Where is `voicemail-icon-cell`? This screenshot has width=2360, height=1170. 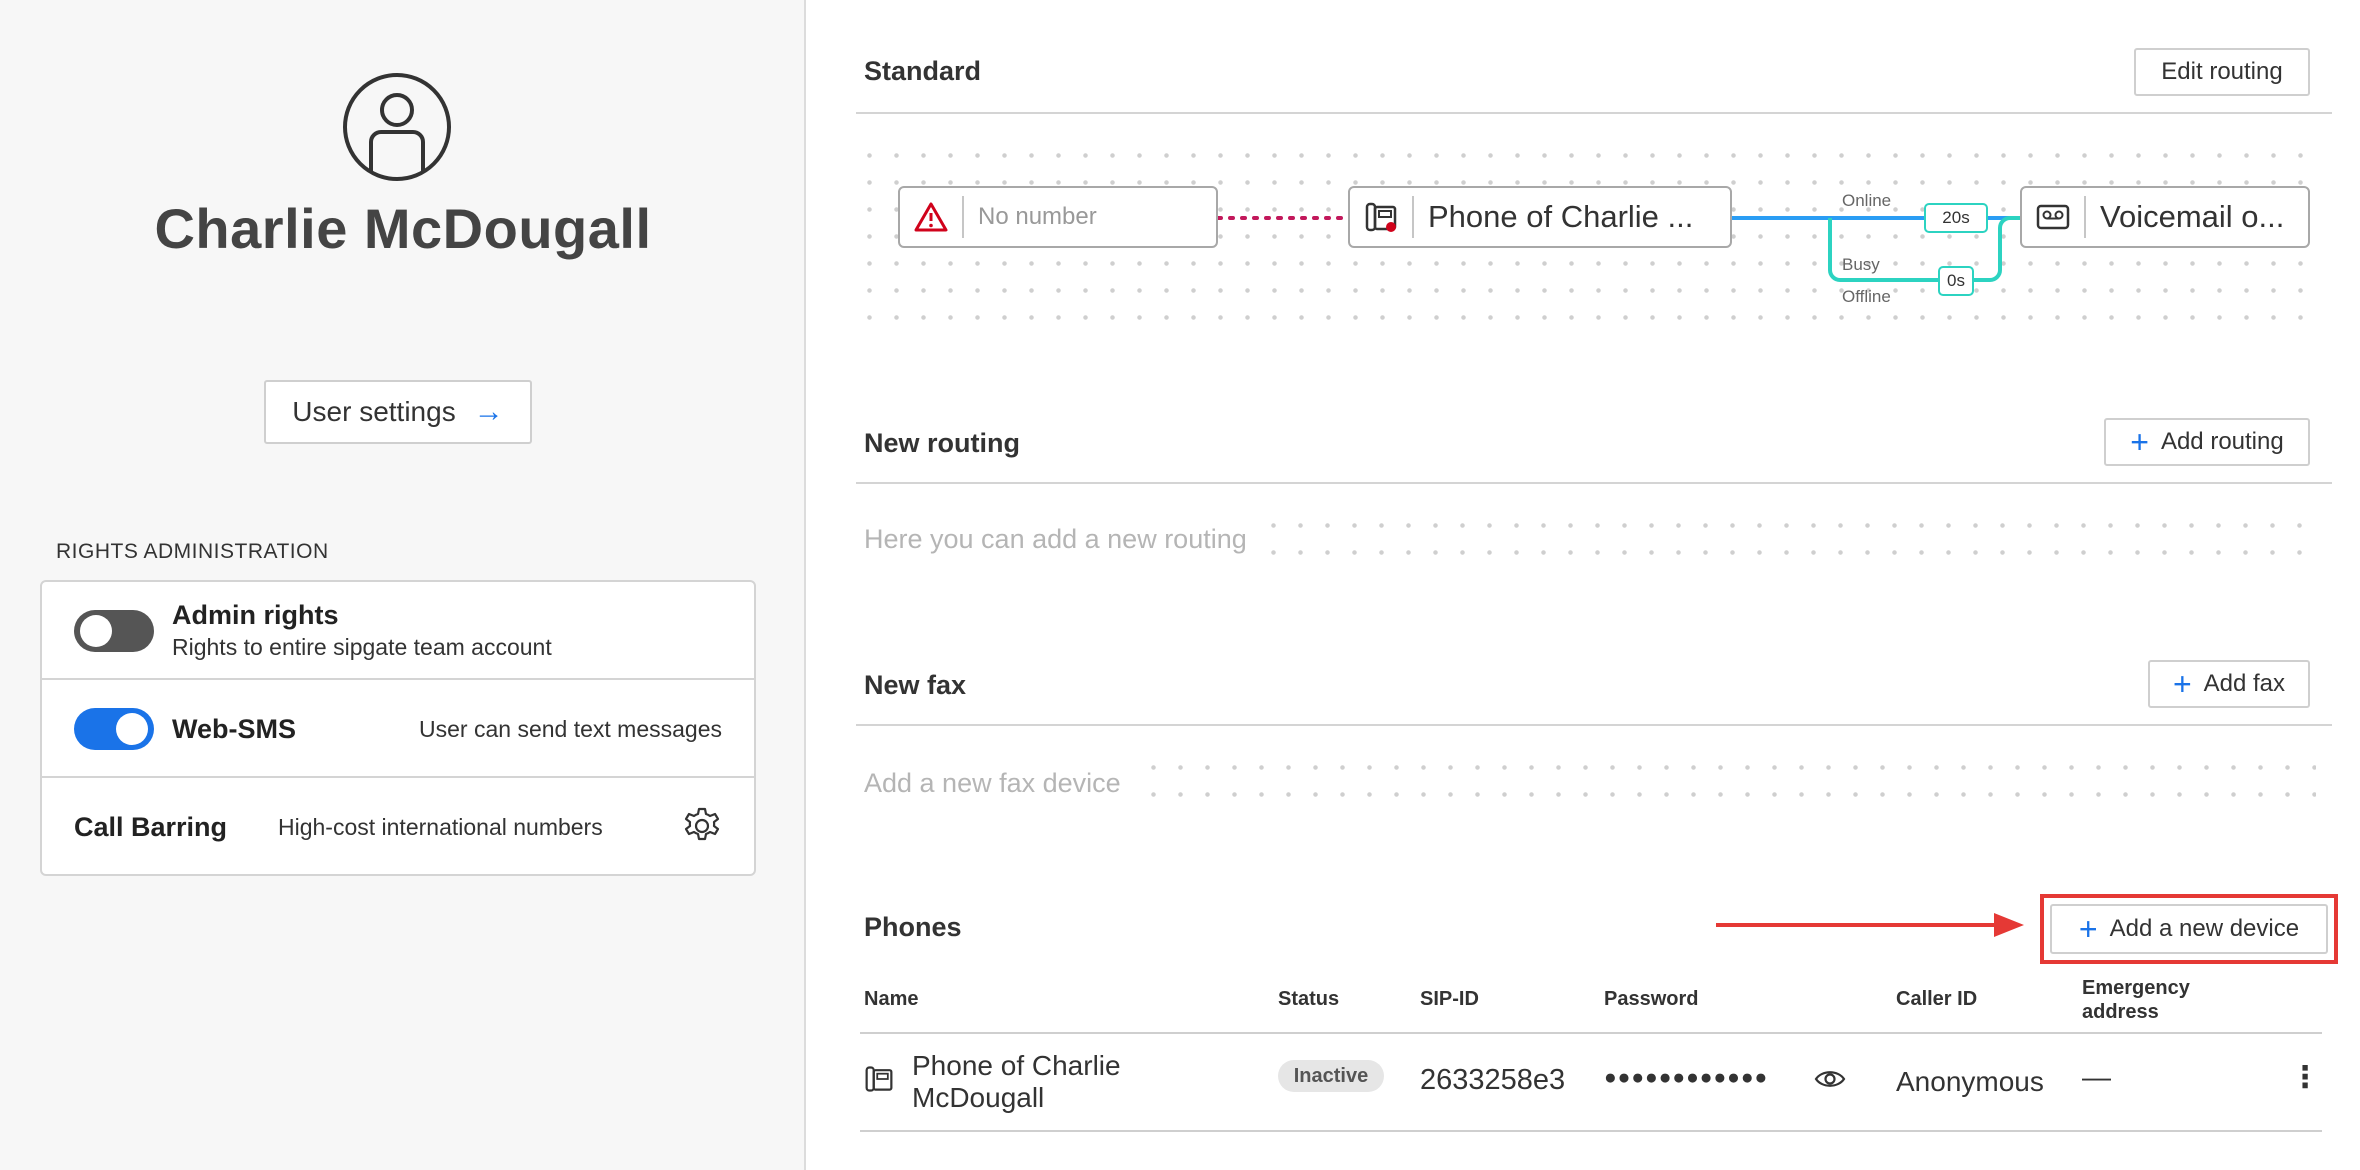
voicemail-icon-cell is located at coordinates (2054, 217).